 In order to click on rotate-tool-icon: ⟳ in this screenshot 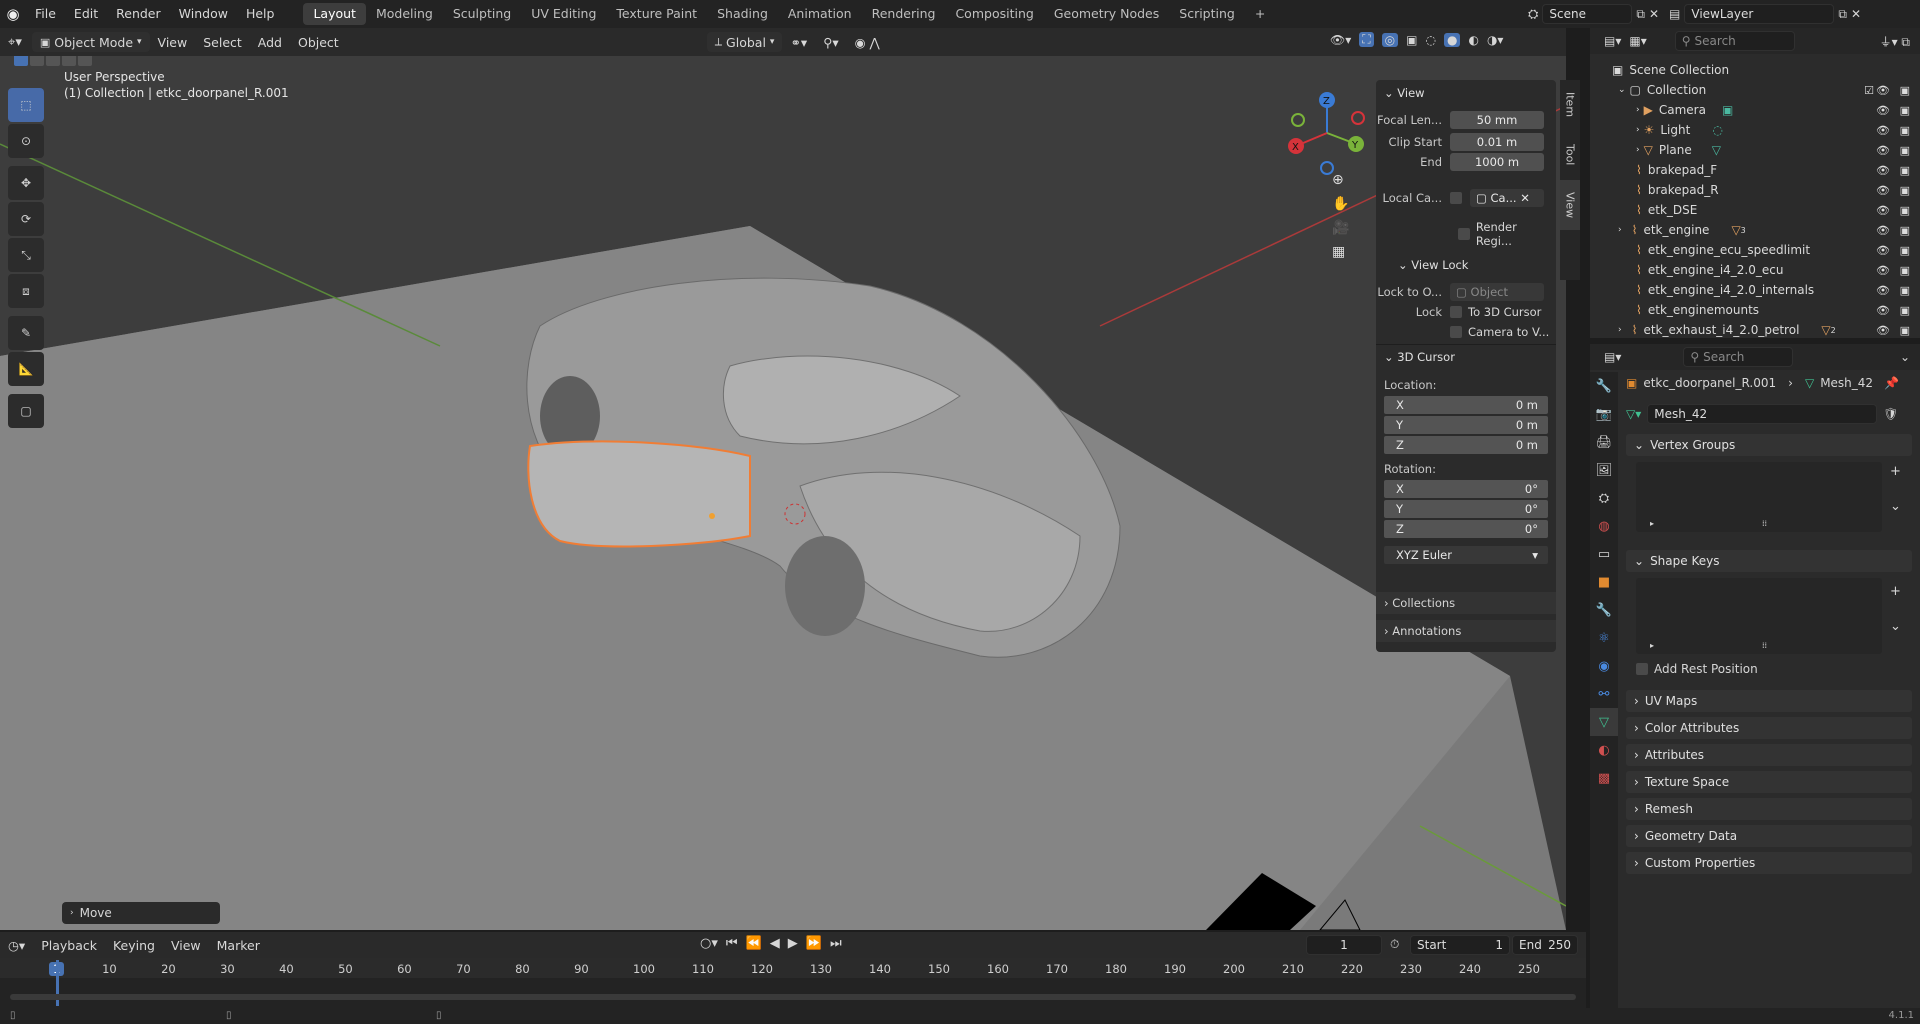, I will do `click(26, 219)`.